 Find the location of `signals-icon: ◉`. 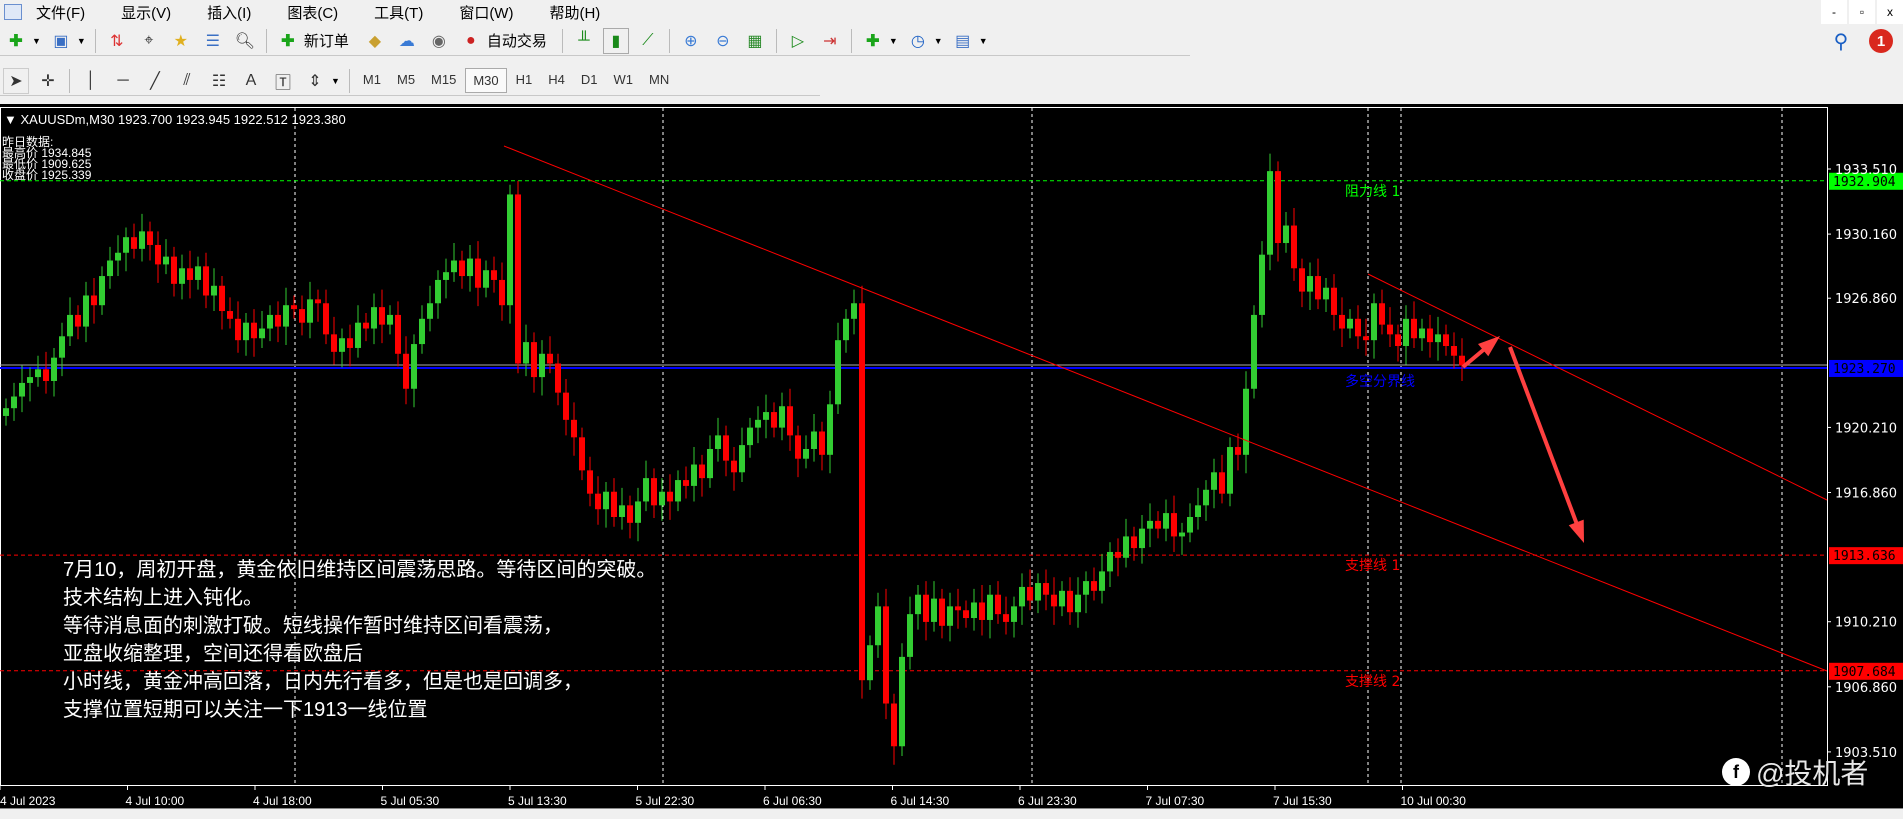

signals-icon: ◉ is located at coordinates (439, 41).